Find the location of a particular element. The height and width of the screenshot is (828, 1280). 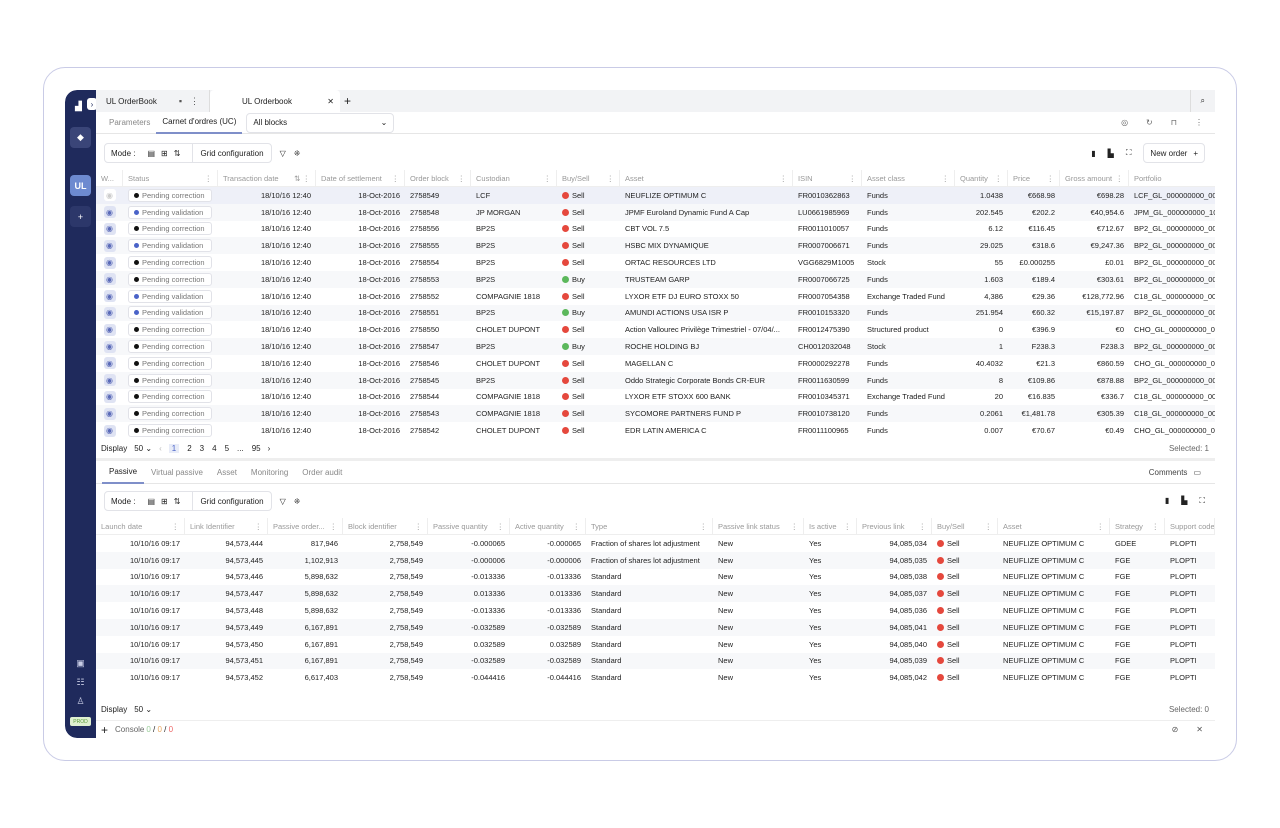

ul-badge: UL is located at coordinates (80, 185).